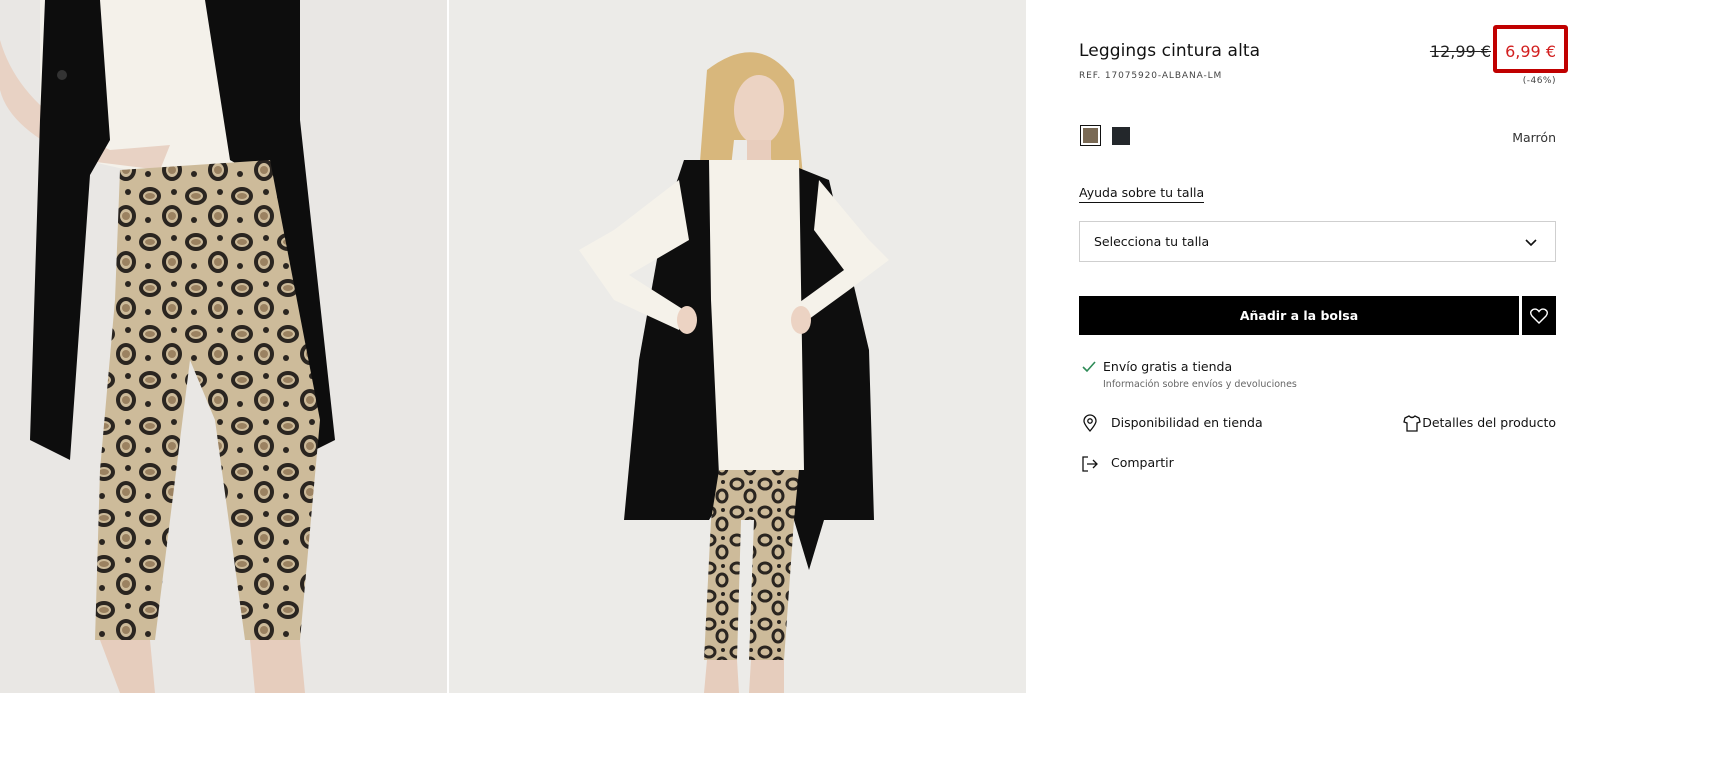  Describe the element at coordinates (1317, 241) in the screenshot. I see `size-select: Selecciona tu talla` at that location.